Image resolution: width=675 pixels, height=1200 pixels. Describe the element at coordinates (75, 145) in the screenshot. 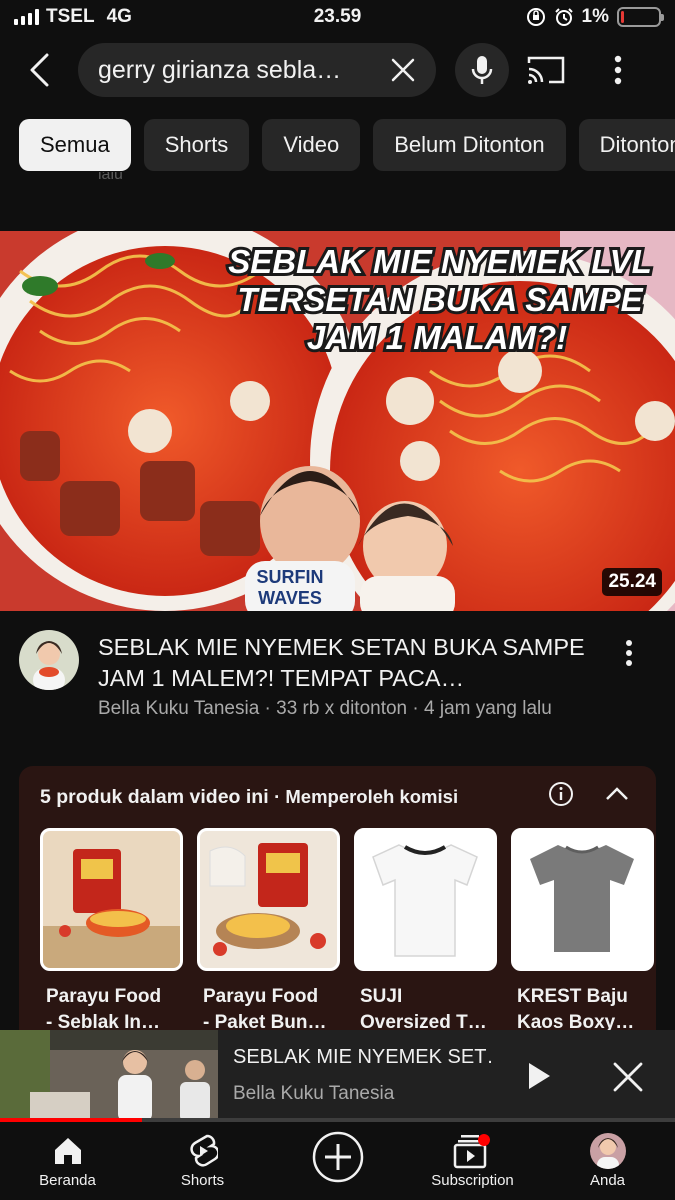

I see `chip-semua: Semua` at that location.